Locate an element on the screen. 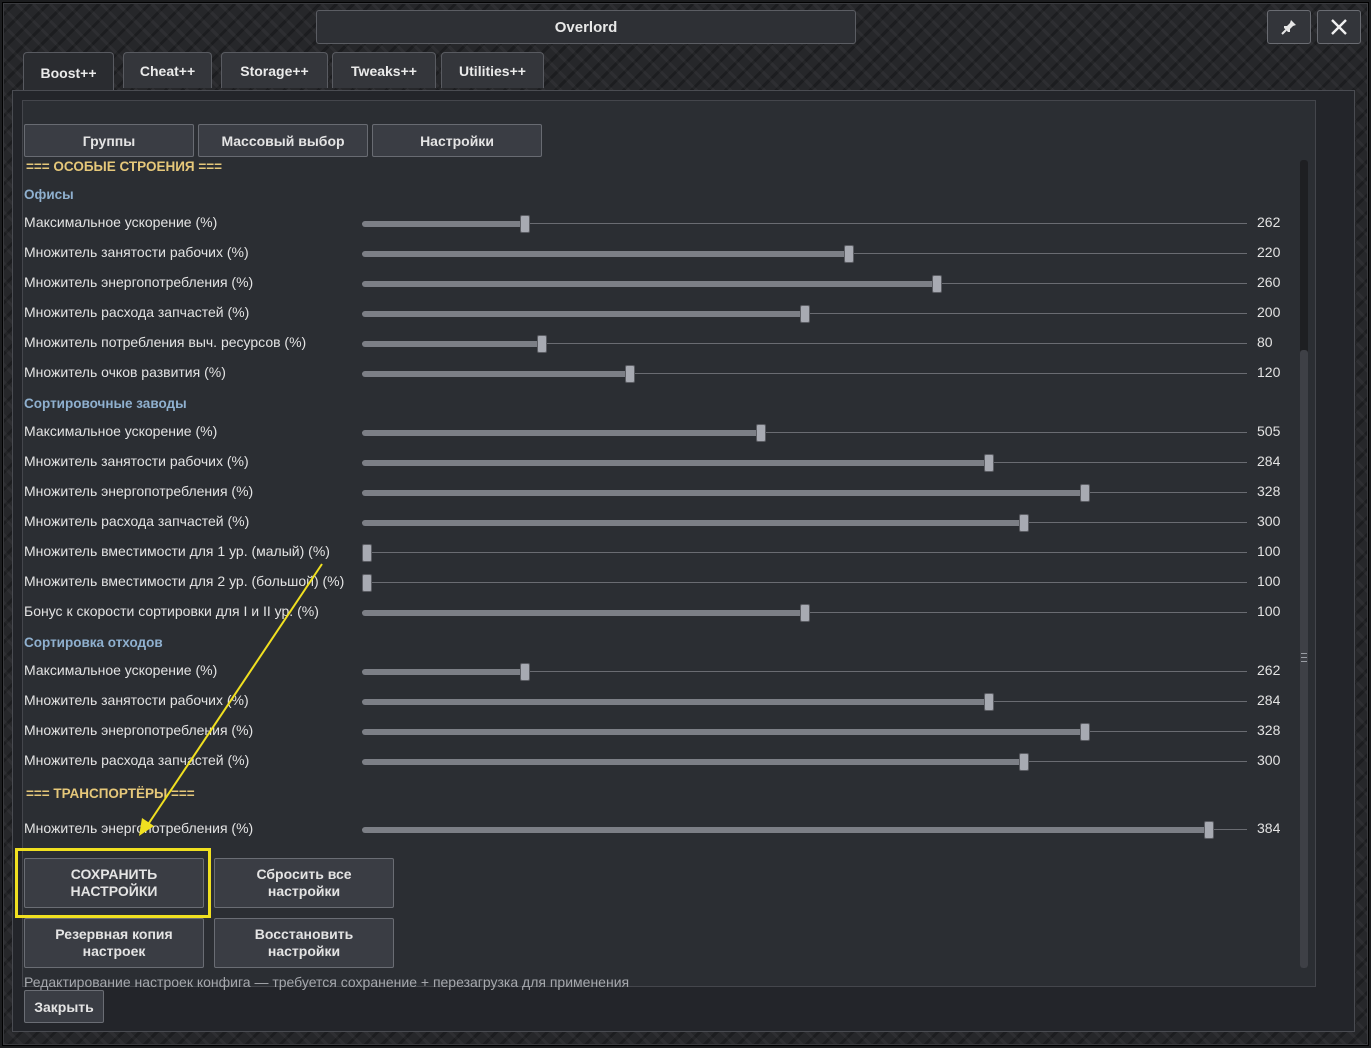 The height and width of the screenshot is (1048, 1371). tab-tweaks: Tweaks++ is located at coordinates (384, 70).